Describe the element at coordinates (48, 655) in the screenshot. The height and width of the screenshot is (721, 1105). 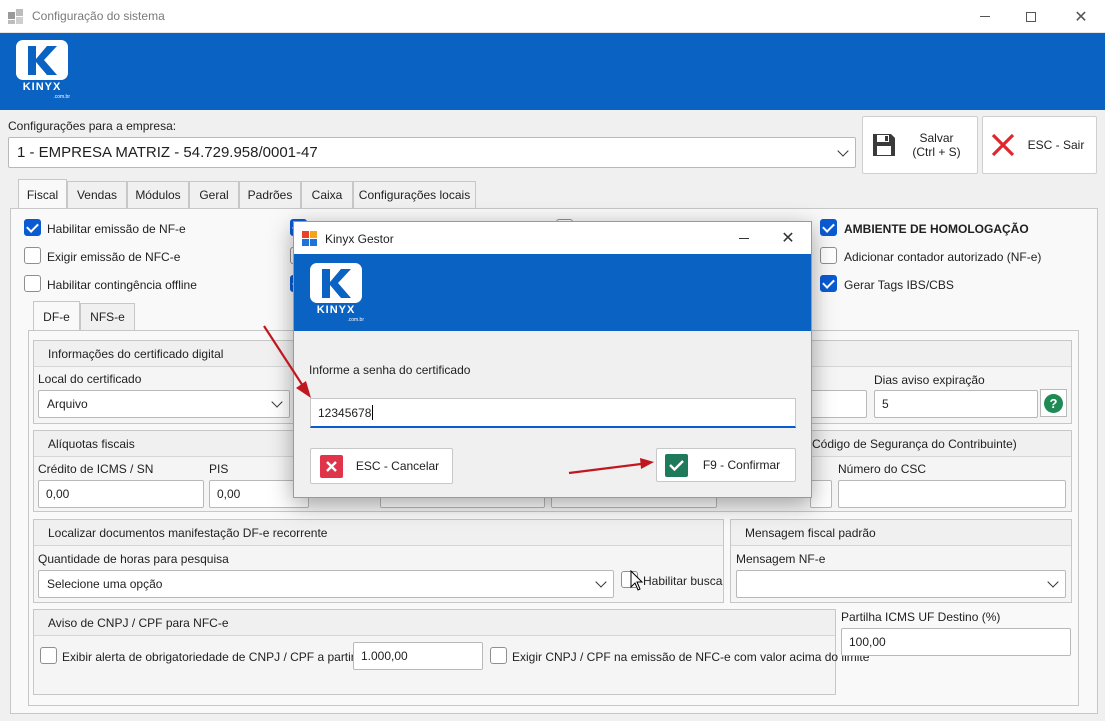
I see `exibir-alerta-checkbox` at that location.